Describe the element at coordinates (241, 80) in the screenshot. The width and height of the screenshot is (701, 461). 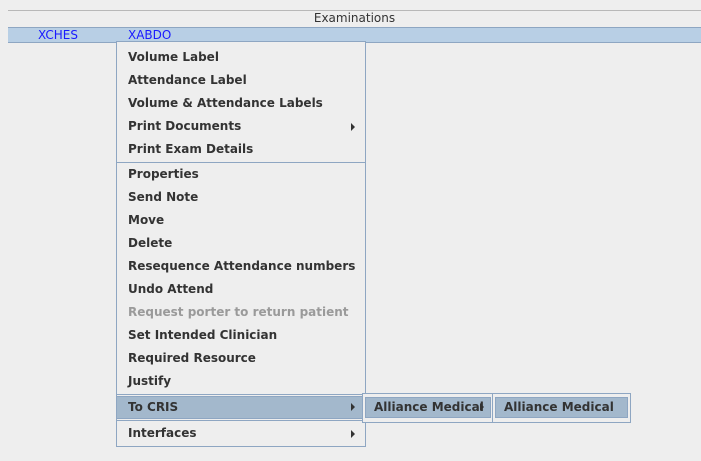
I see `menu-item-attendance-label: Attendance Label` at that location.